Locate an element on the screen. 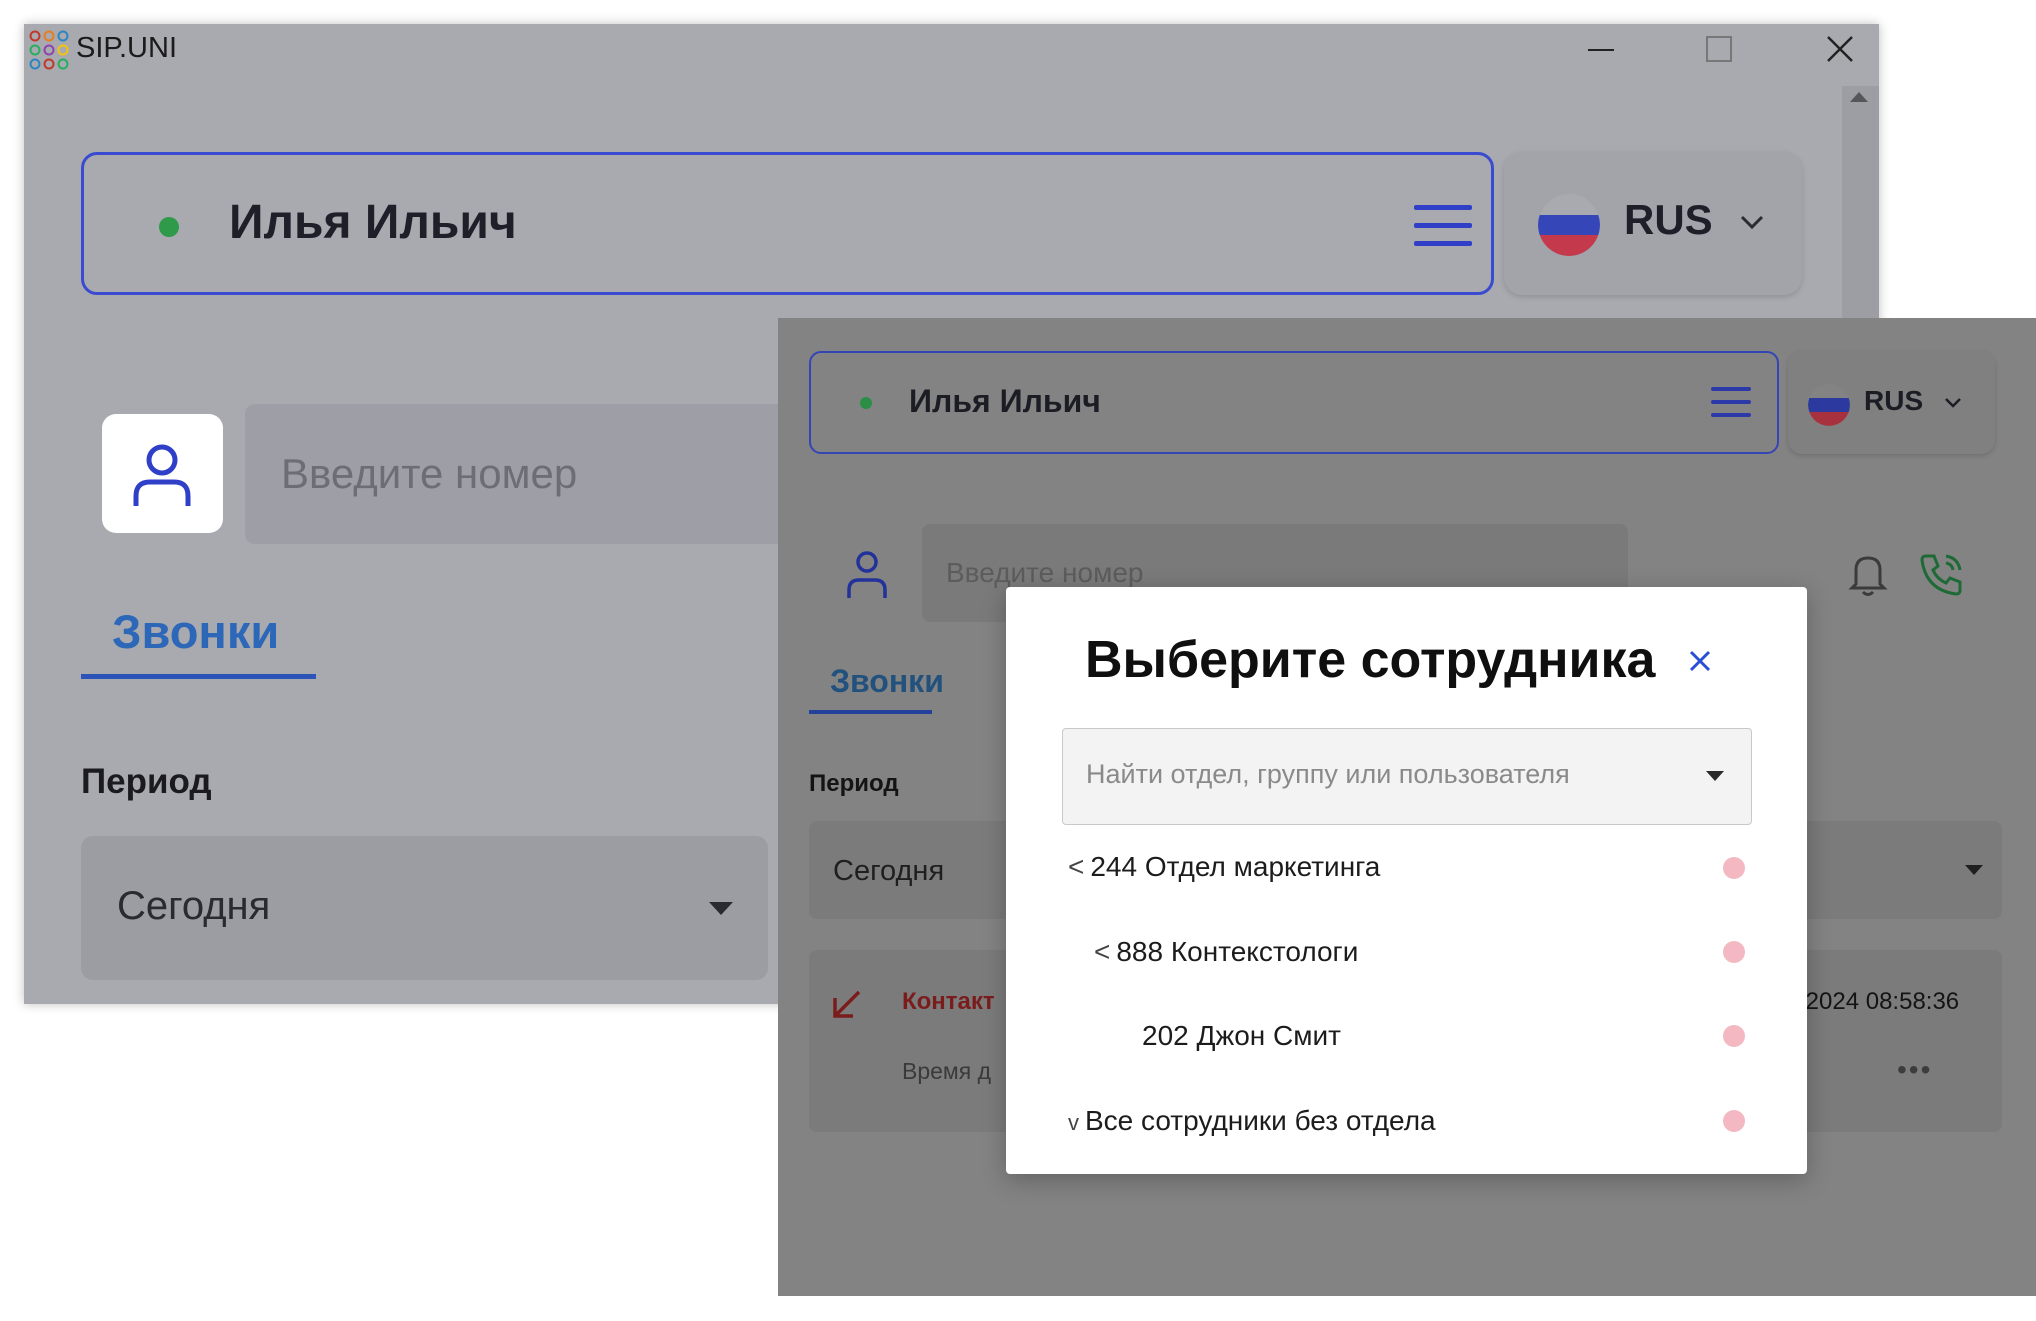  close-dialog-icon is located at coordinates (1700, 661).